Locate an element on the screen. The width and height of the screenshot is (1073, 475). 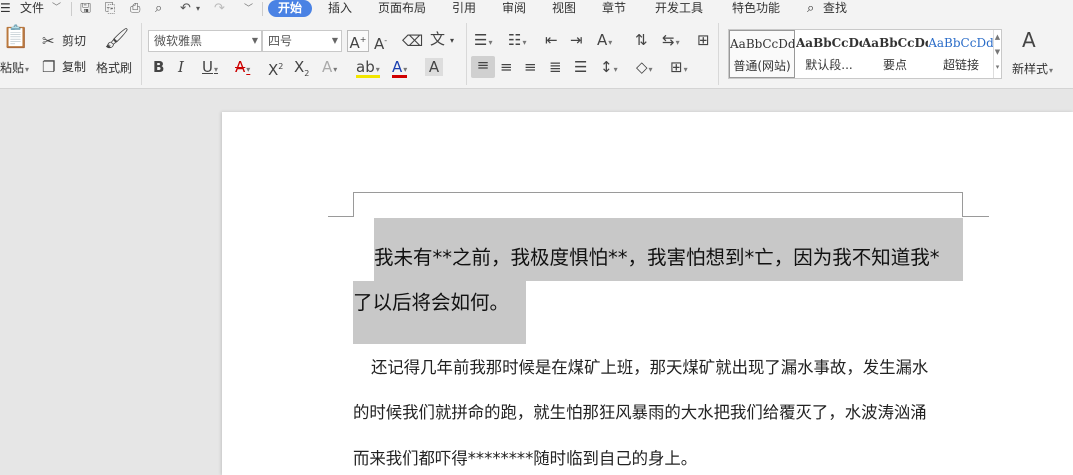
highlight-icon: ab▾ is located at coordinates (368, 68).